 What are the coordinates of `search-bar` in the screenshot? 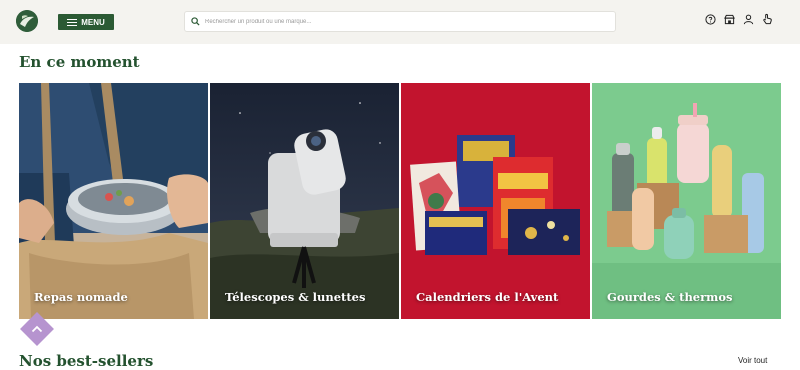 It's located at (400, 21).